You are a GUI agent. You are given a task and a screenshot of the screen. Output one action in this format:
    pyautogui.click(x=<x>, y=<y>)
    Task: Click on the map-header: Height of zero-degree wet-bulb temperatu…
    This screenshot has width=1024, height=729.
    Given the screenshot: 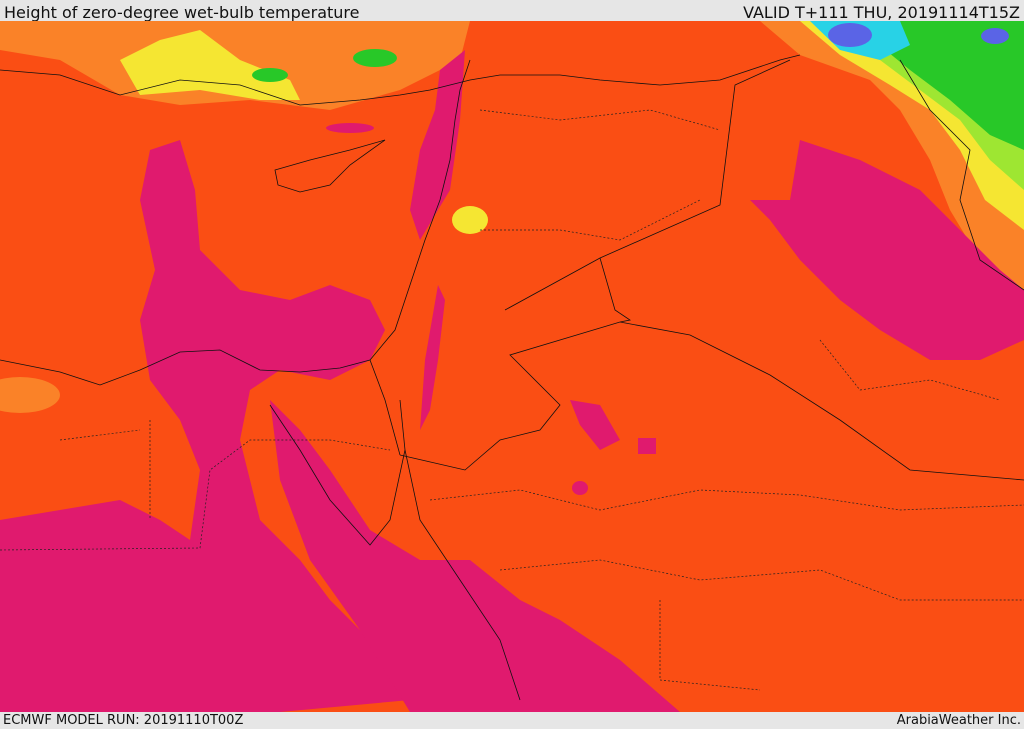 What is the action you would take?
    pyautogui.click(x=512, y=11)
    